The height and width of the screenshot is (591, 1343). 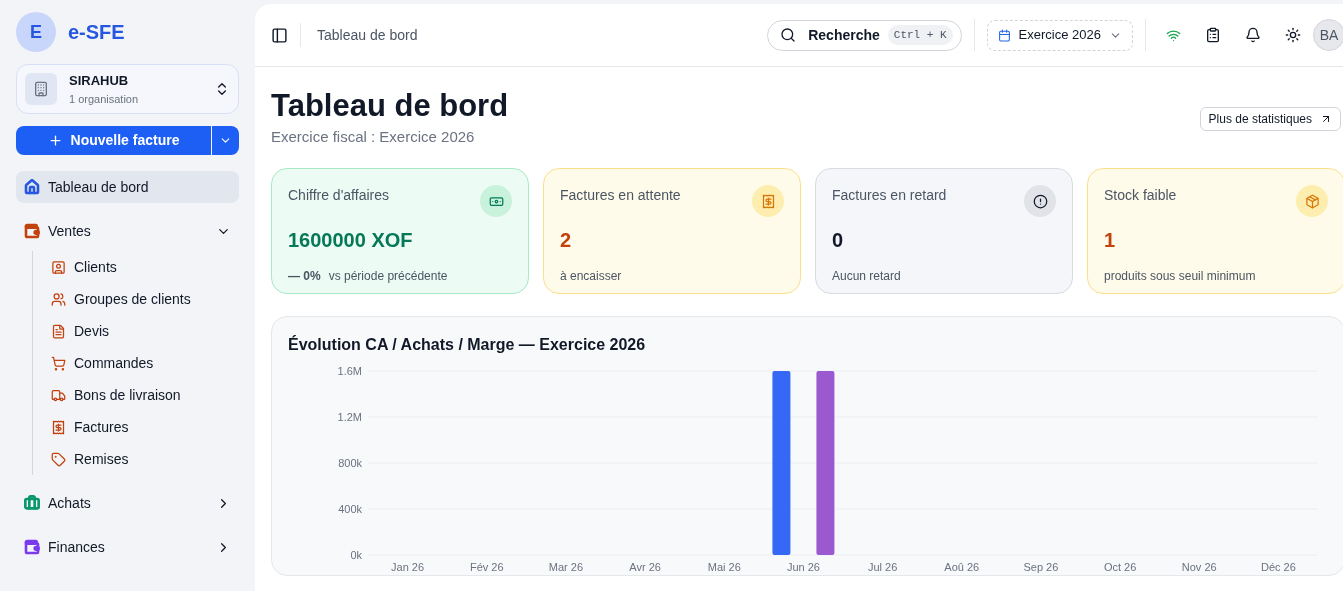 What do you see at coordinates (373, 136) in the screenshot?
I see `page-subtitle: Exercice fiscal : Exercice 2026` at bounding box center [373, 136].